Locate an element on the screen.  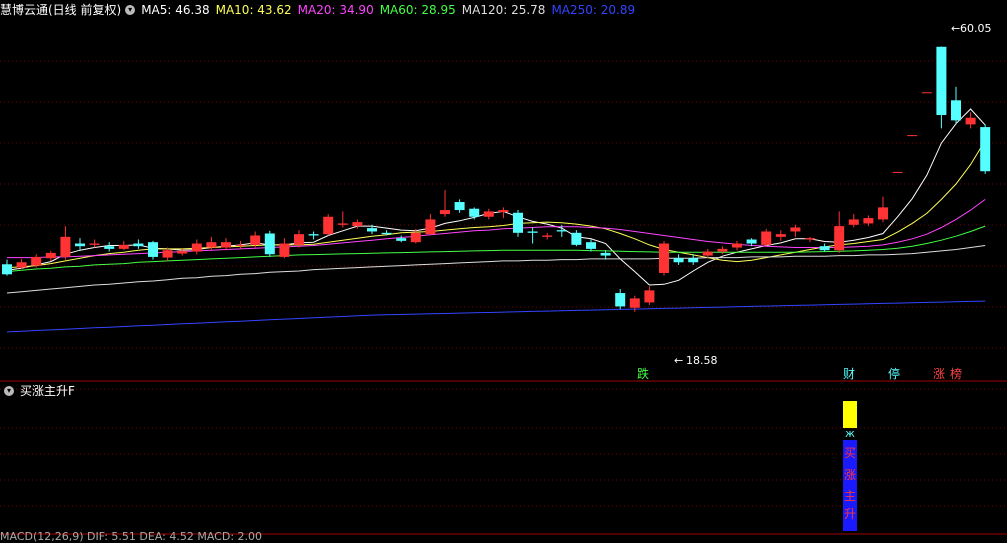
event-marker: 跌 is located at coordinates (643, 373).